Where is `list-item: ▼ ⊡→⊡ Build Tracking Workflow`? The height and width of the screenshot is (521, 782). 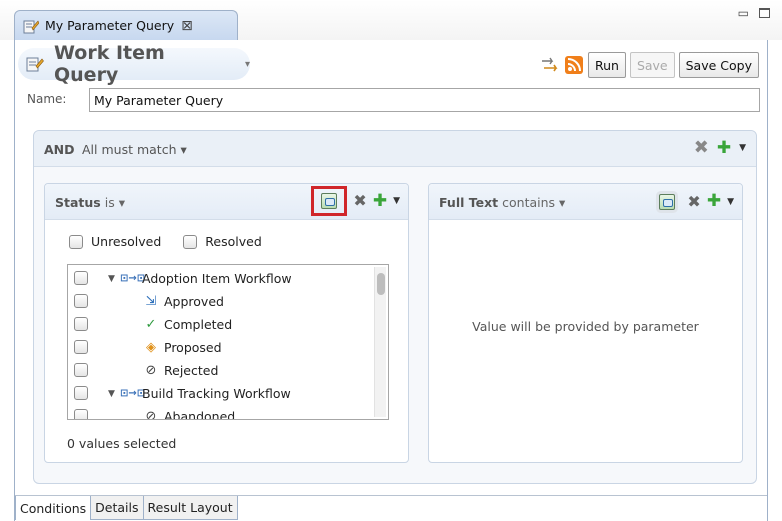 list-item: ▼ ⊡→⊡ Build Tracking Workflow is located at coordinates (218, 393).